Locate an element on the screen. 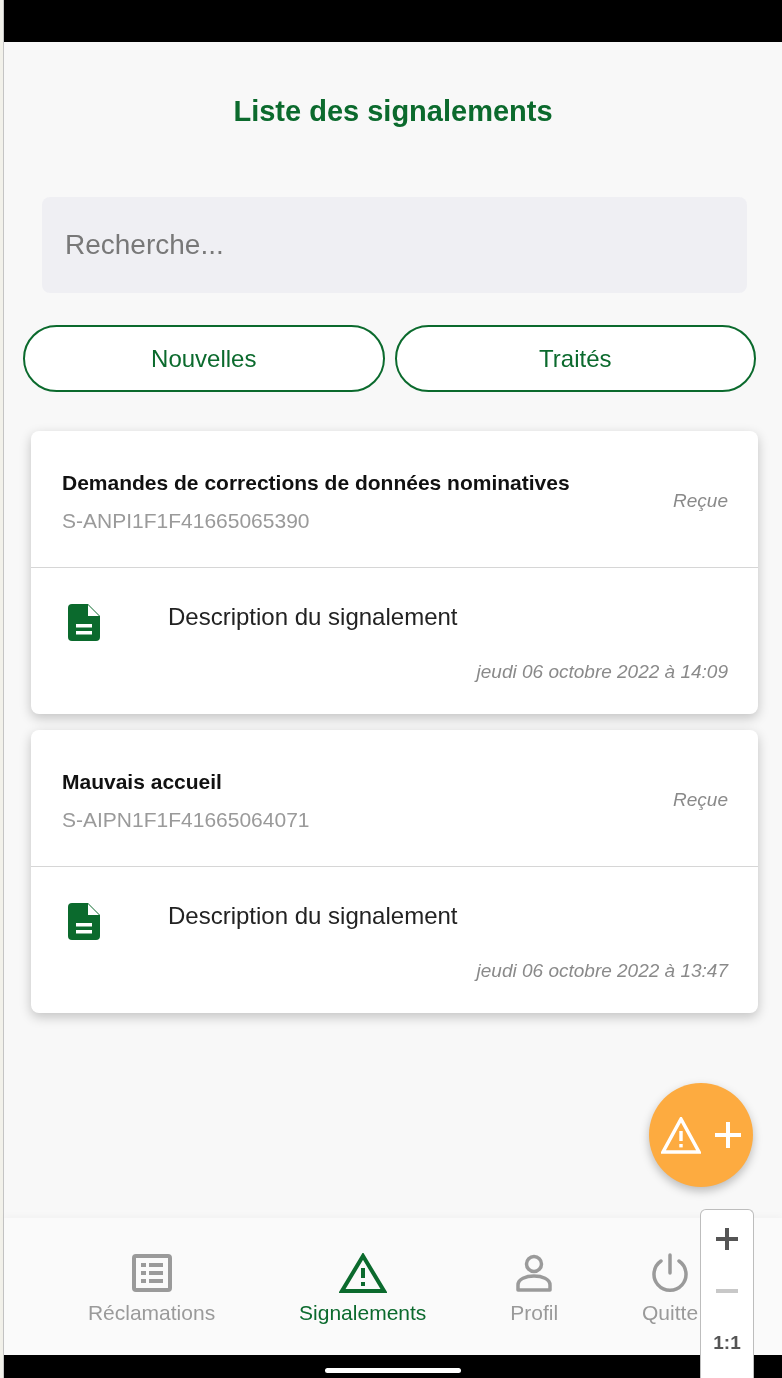  report-reference: S-ANPI1F1F41665065390 is located at coordinates (186, 521).